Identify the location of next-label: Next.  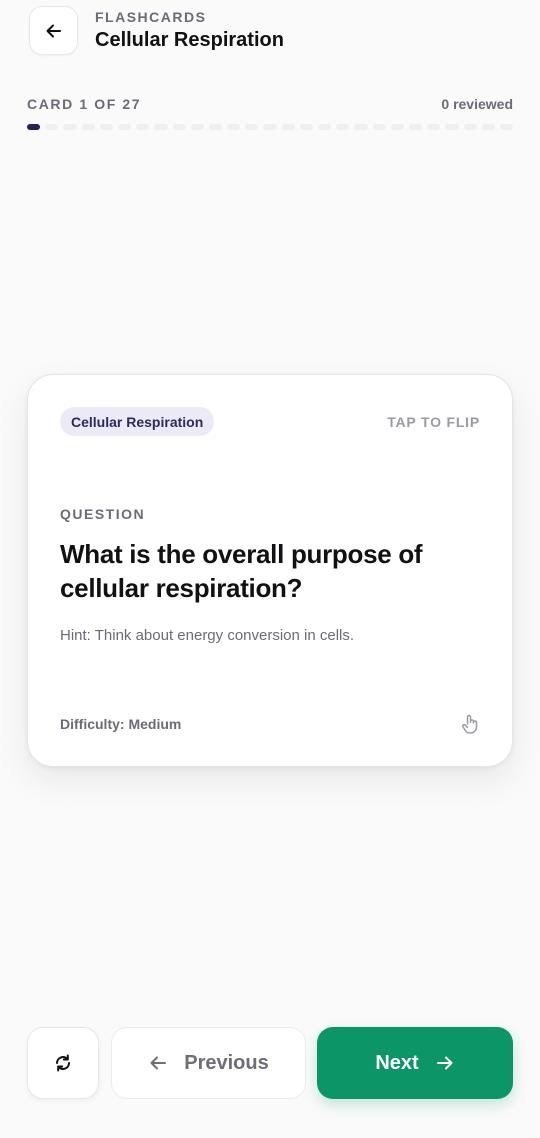
(397, 1062).